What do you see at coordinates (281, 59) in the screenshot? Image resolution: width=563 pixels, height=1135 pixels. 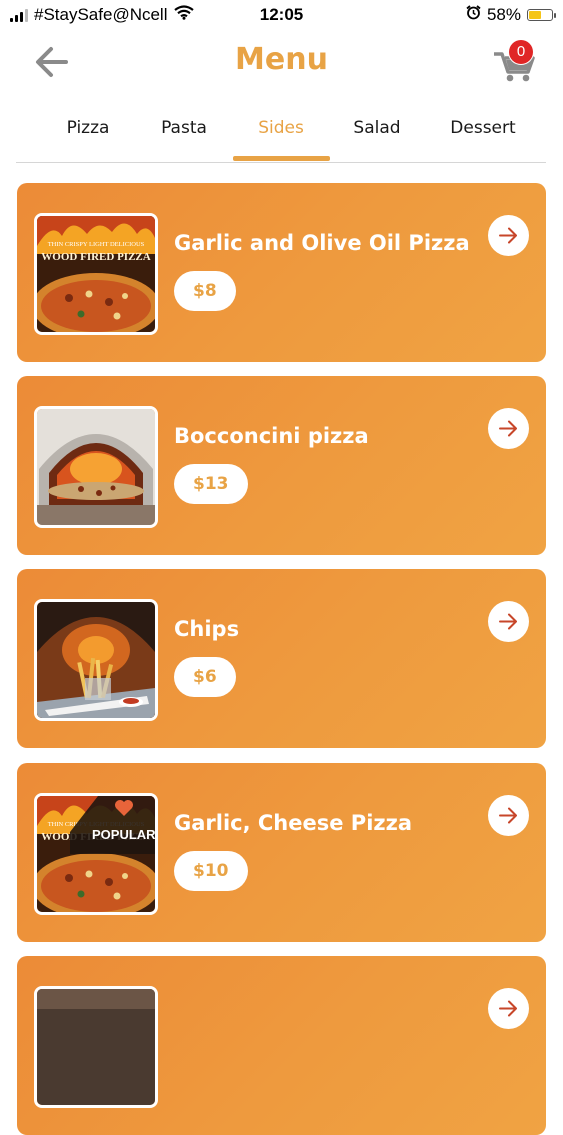 I see `page-title: Menu` at bounding box center [281, 59].